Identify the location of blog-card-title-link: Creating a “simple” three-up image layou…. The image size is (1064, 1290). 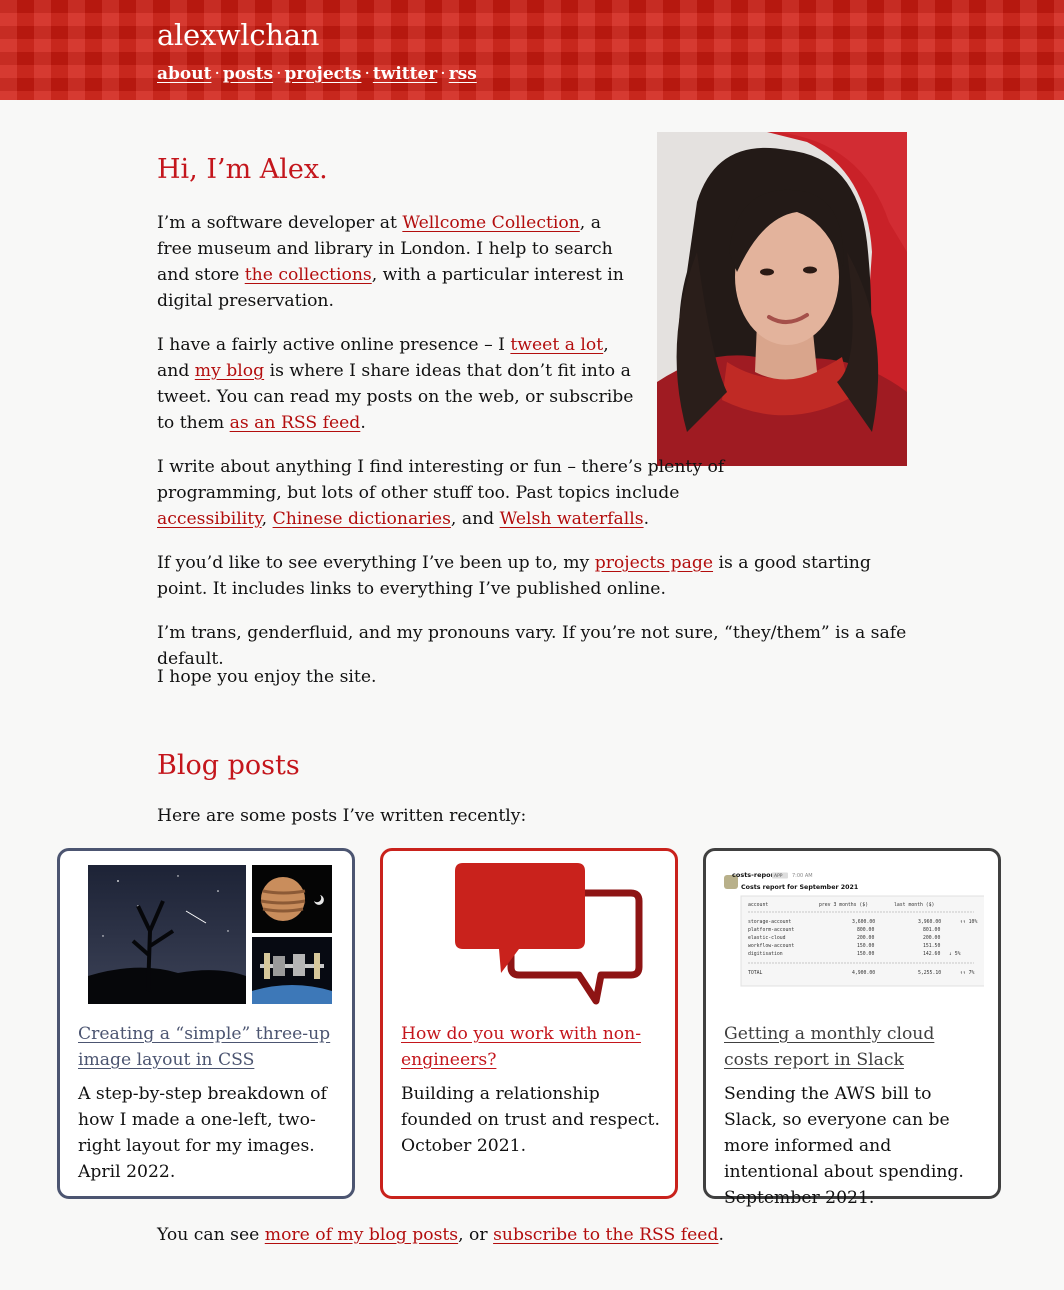
(204, 1047).